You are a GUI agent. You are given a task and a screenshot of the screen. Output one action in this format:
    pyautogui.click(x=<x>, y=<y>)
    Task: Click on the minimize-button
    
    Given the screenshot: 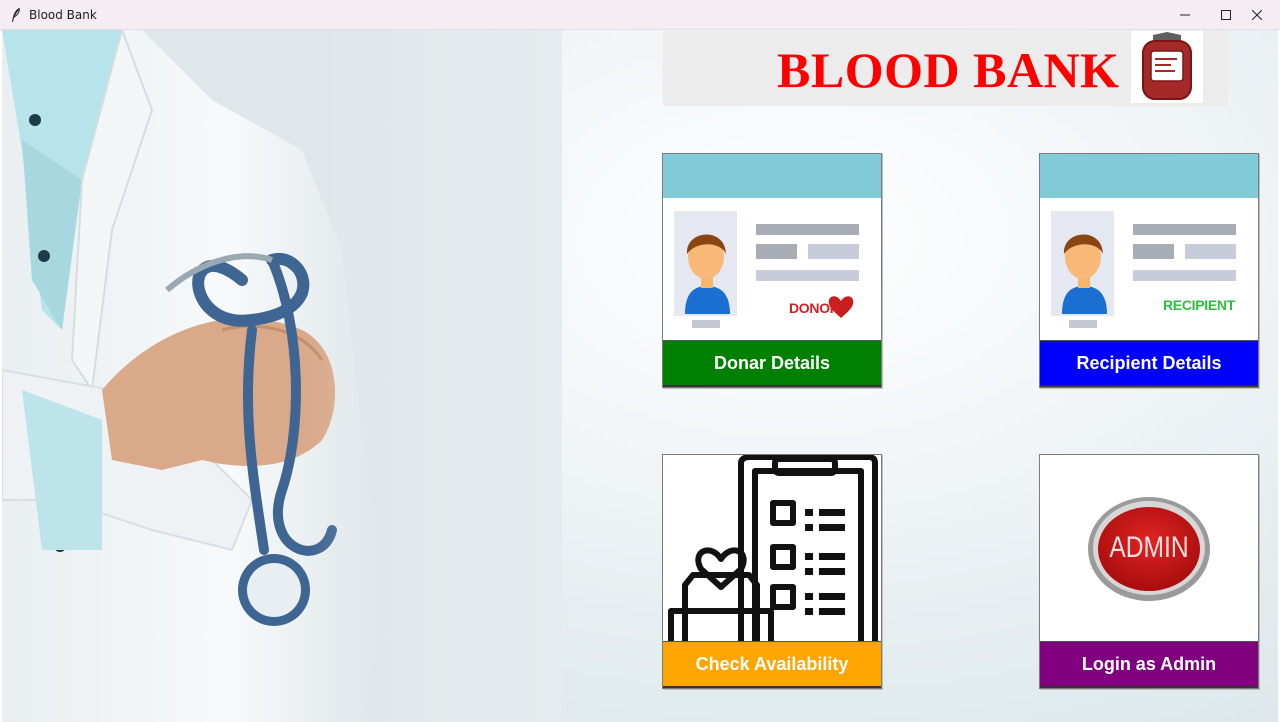 What is the action you would take?
    pyautogui.click(x=1185, y=15)
    